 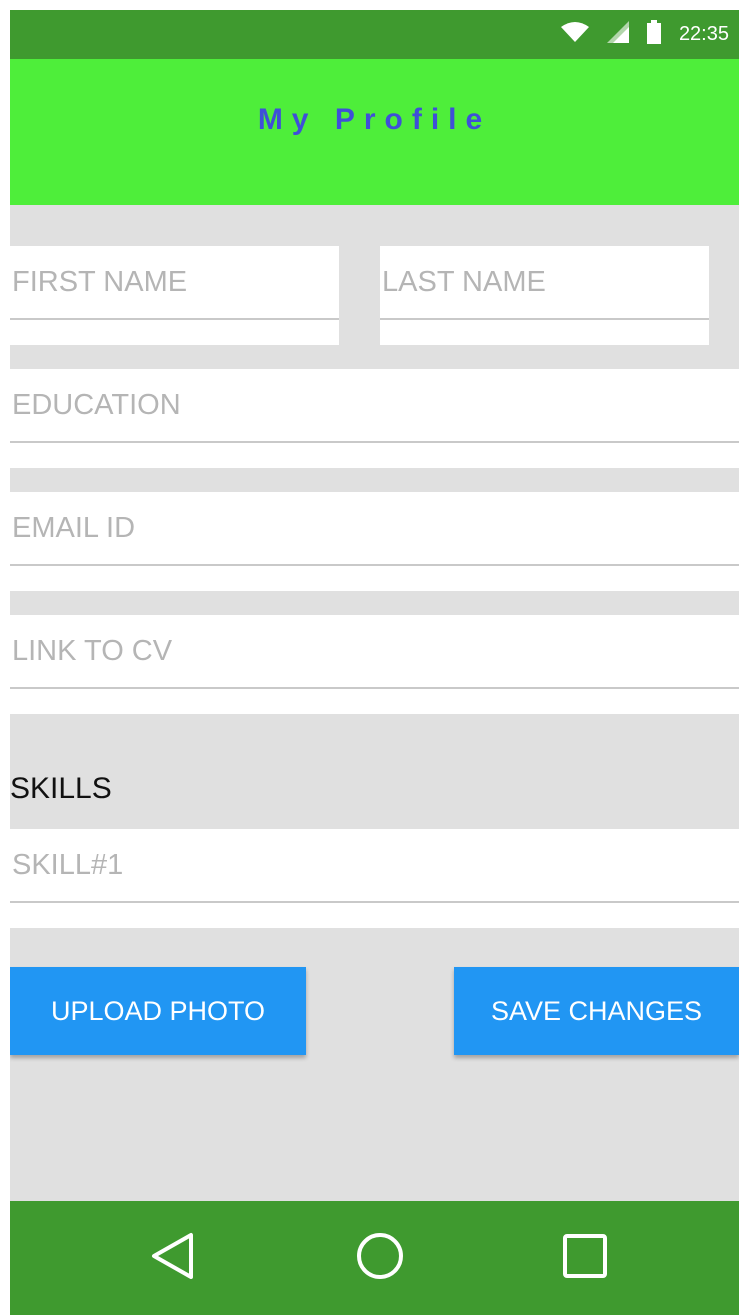 What do you see at coordinates (617, 34) in the screenshot?
I see `cell-signal-icon` at bounding box center [617, 34].